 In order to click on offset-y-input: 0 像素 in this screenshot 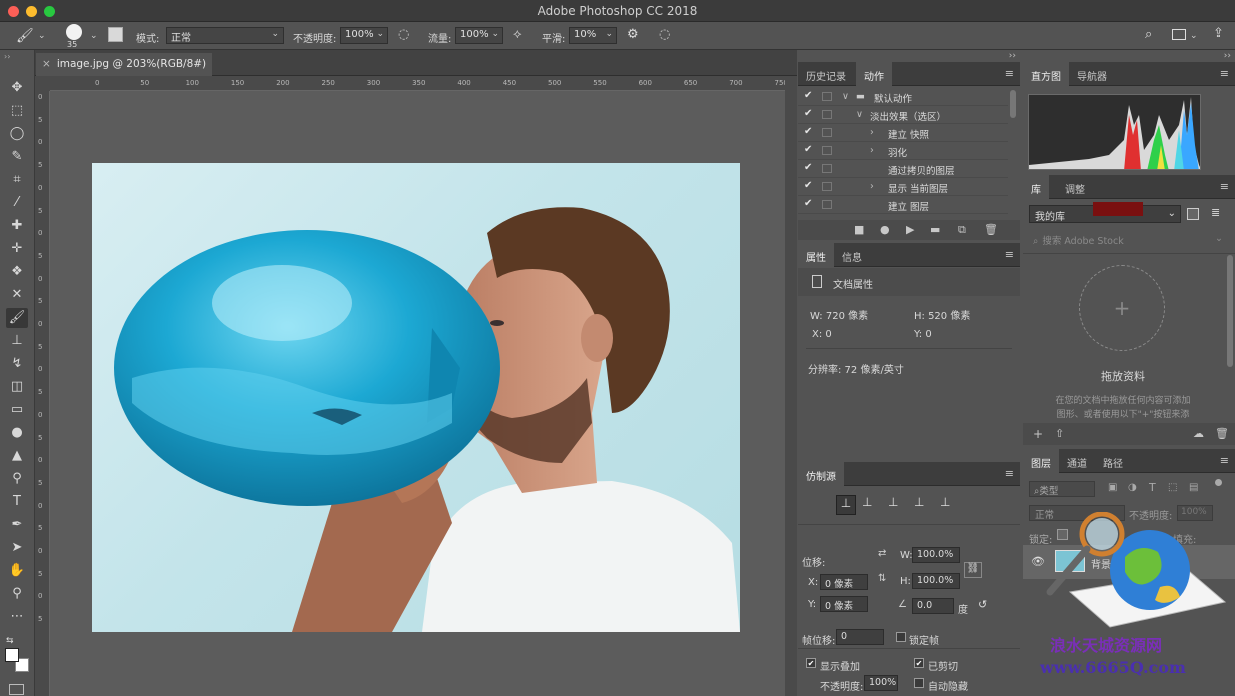, I will do `click(844, 604)`.